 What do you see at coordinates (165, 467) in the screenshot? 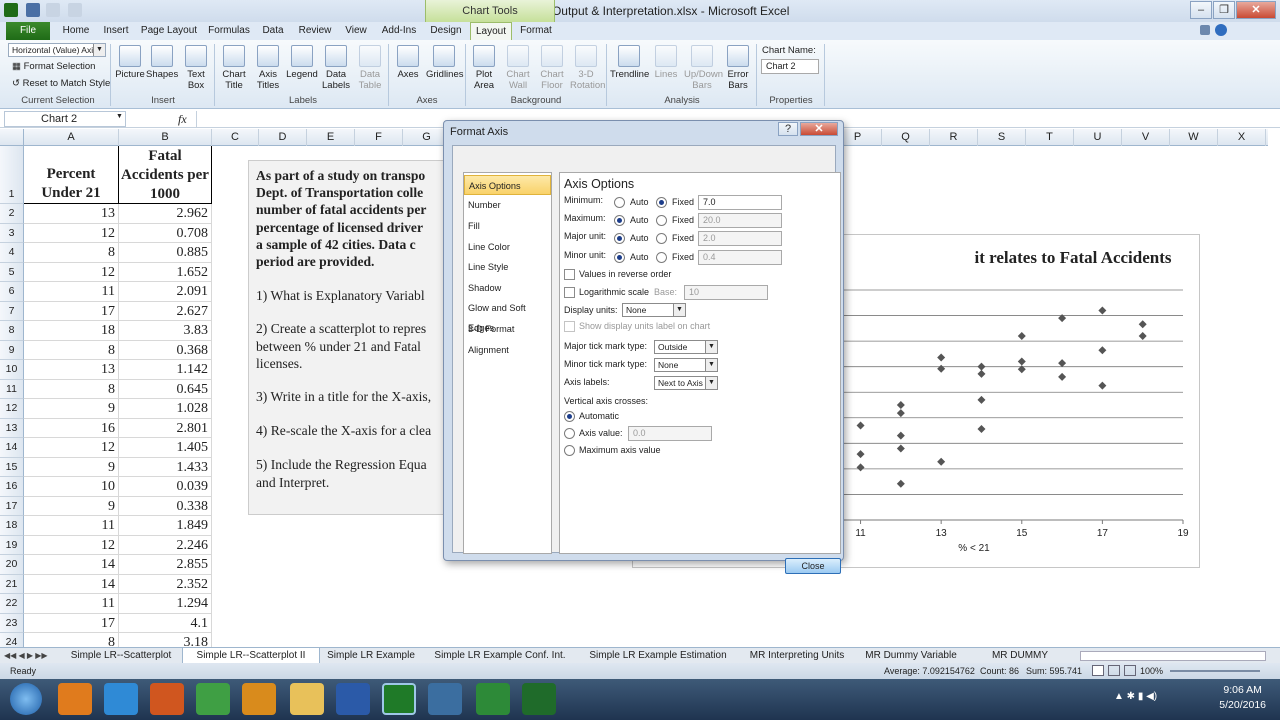
I see `cell-fatal-accidents: 1.433` at bounding box center [165, 467].